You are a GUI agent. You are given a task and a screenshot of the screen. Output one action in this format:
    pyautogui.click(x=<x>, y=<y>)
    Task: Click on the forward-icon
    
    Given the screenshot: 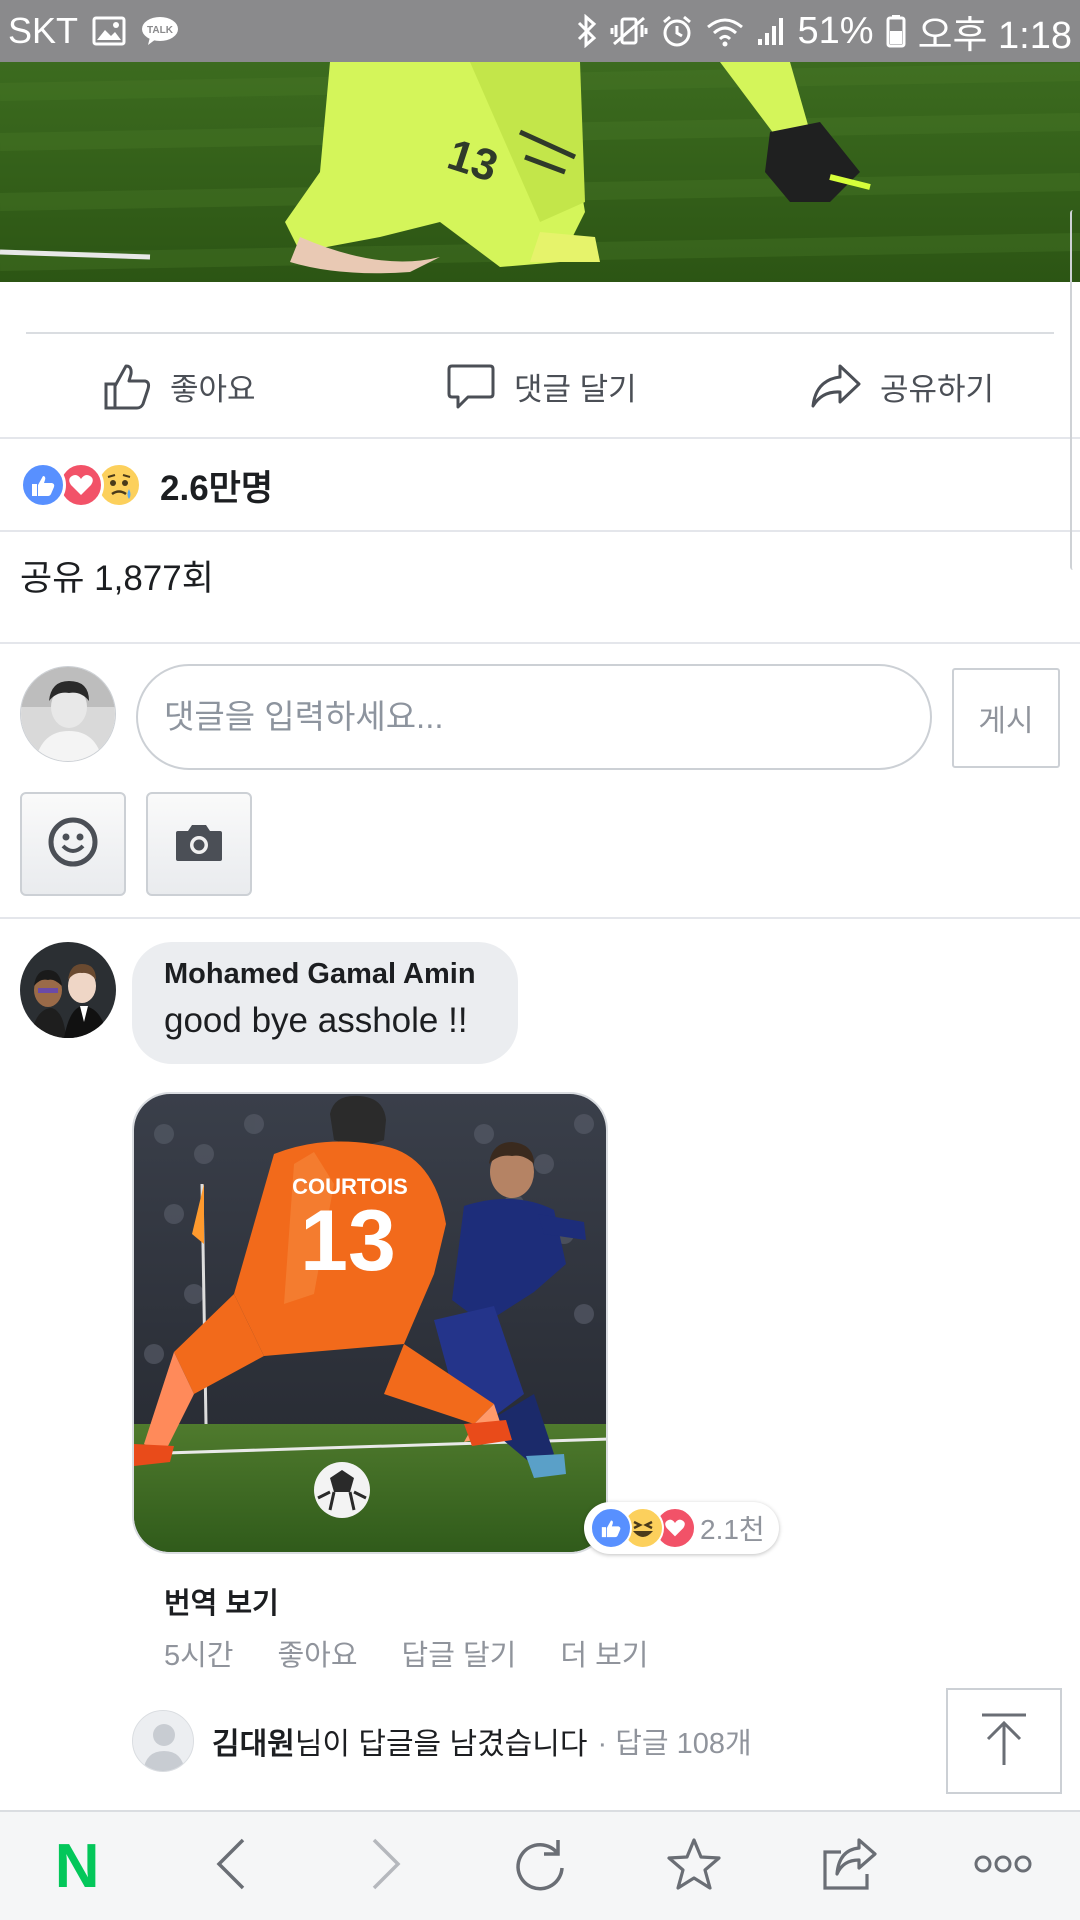 What is the action you would take?
    pyautogui.click(x=386, y=1866)
    